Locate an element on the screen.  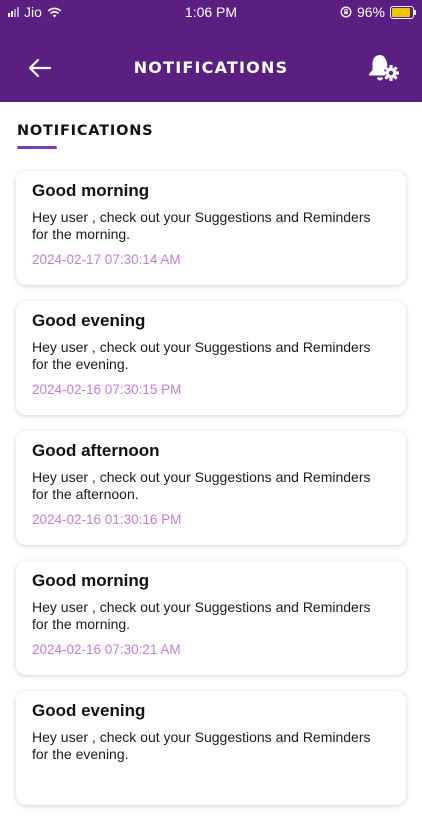
bell-gear-icon is located at coordinates (384, 68).